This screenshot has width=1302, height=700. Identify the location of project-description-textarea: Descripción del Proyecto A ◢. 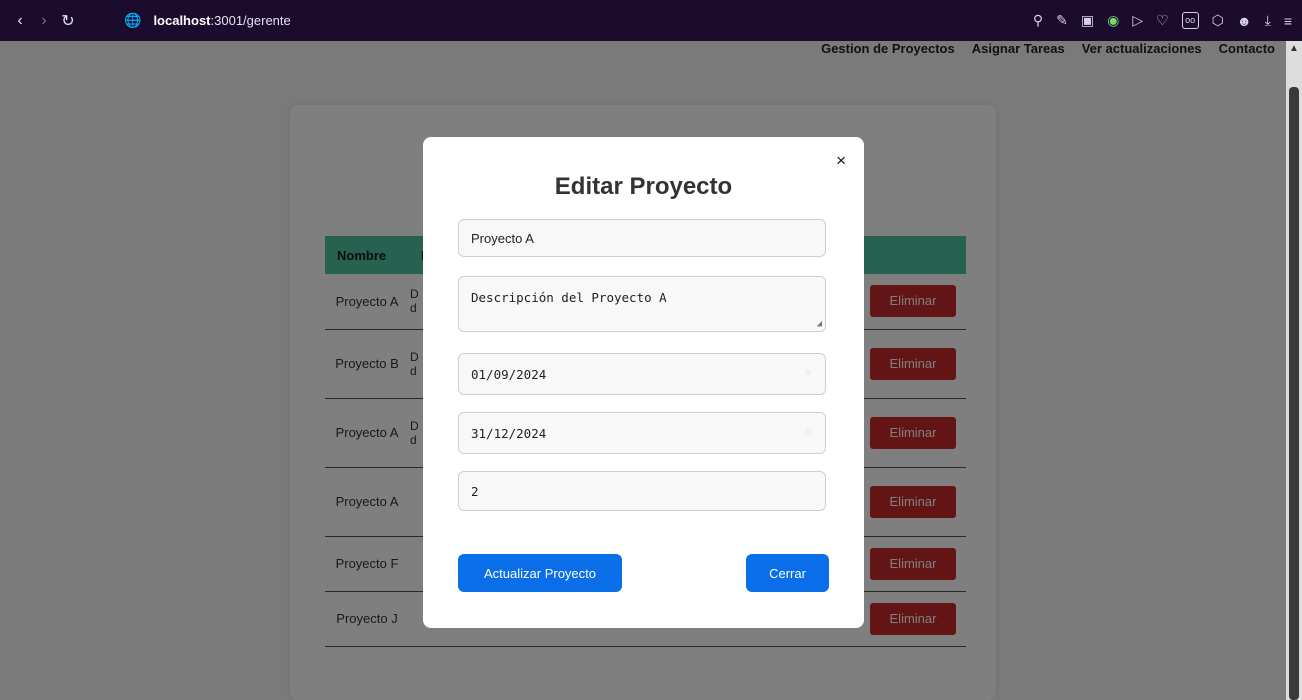
(642, 304).